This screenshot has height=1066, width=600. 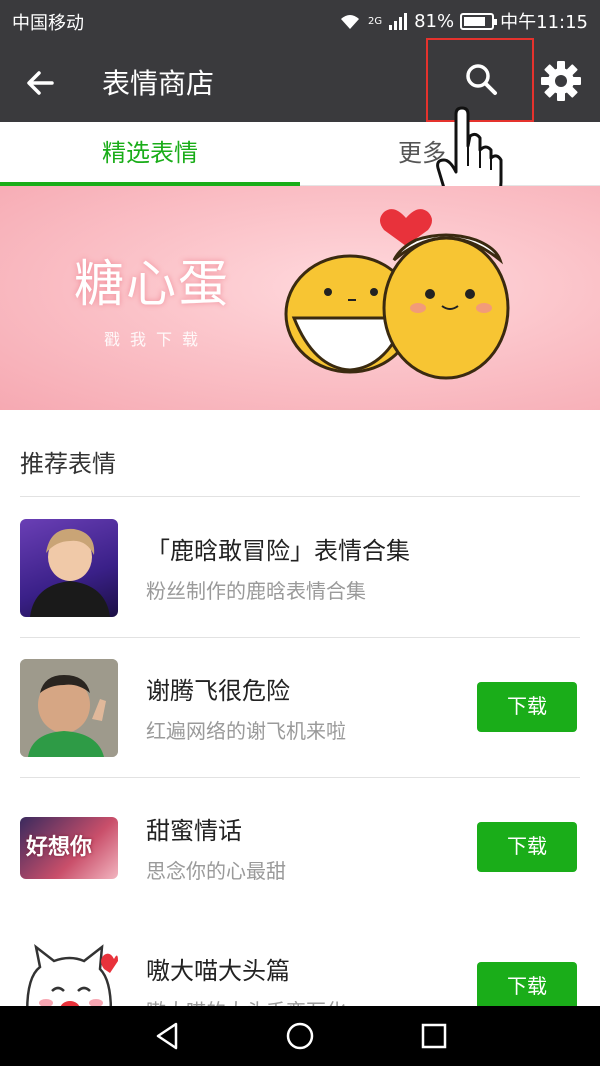 I want to click on sticker-thumbnail: 好想你, so click(x=69, y=848).